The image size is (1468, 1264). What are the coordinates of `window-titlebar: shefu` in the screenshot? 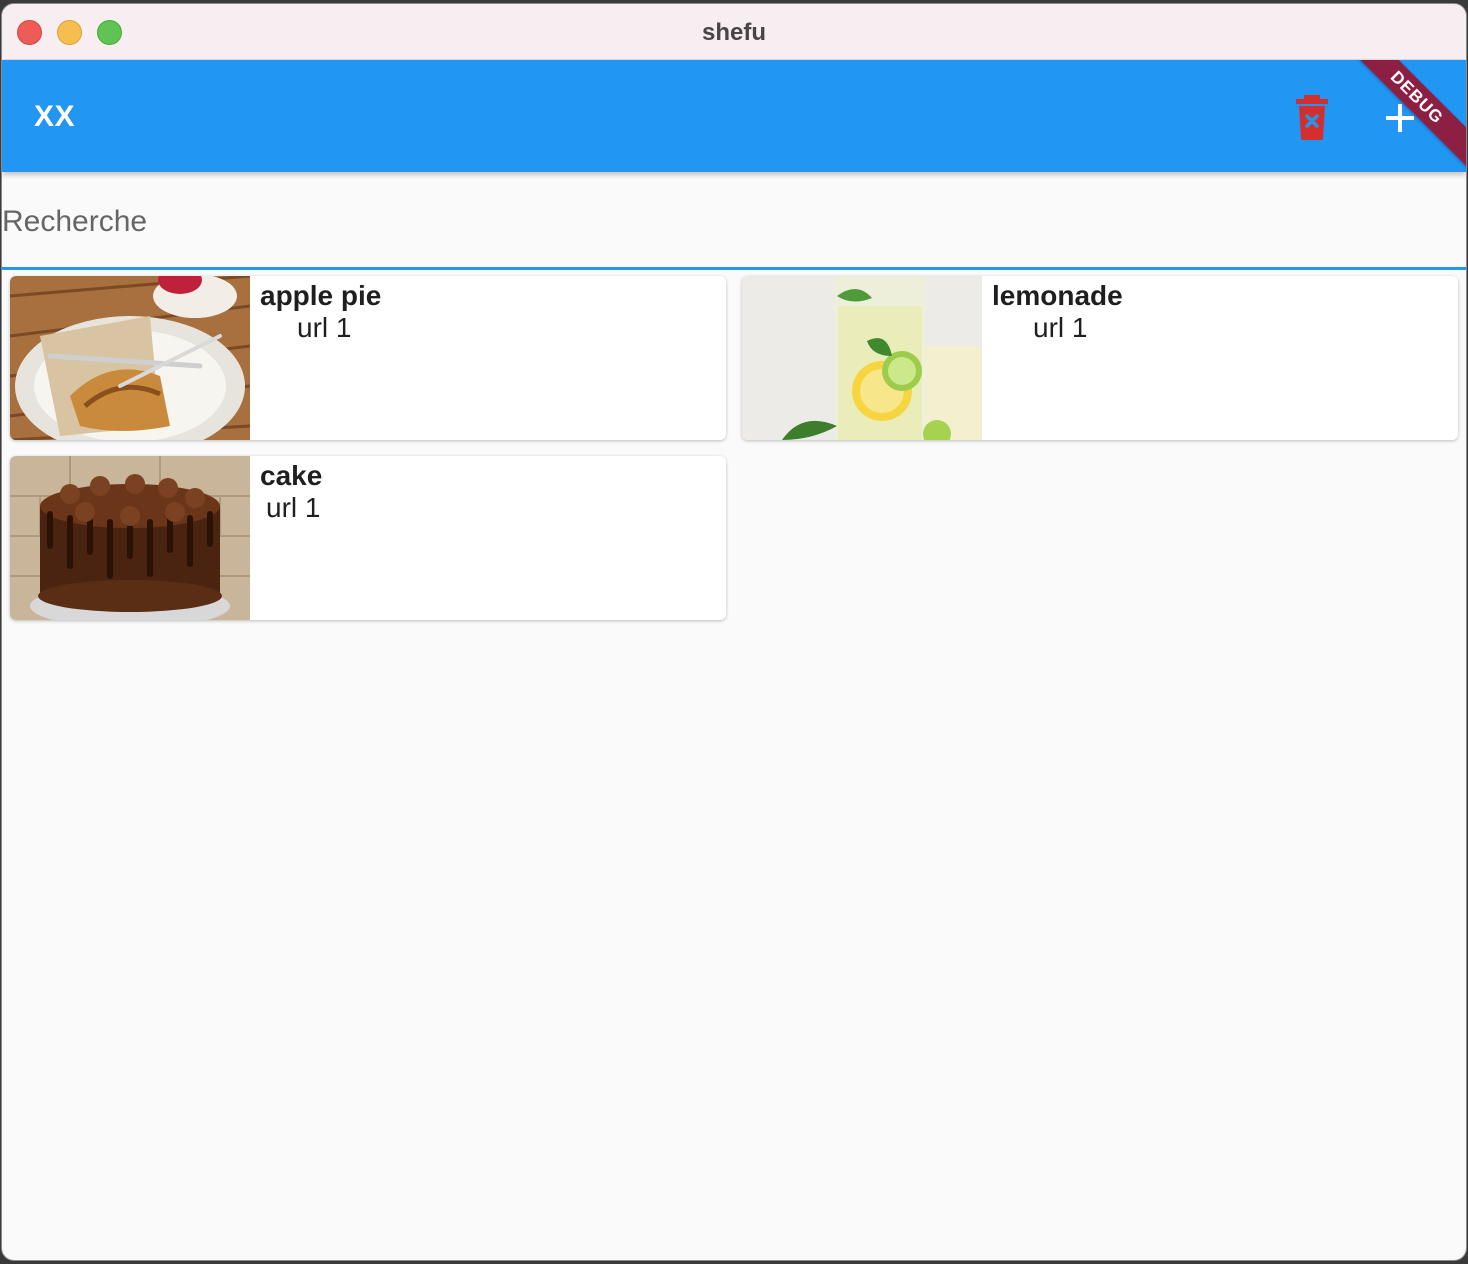 It's located at (734, 32).